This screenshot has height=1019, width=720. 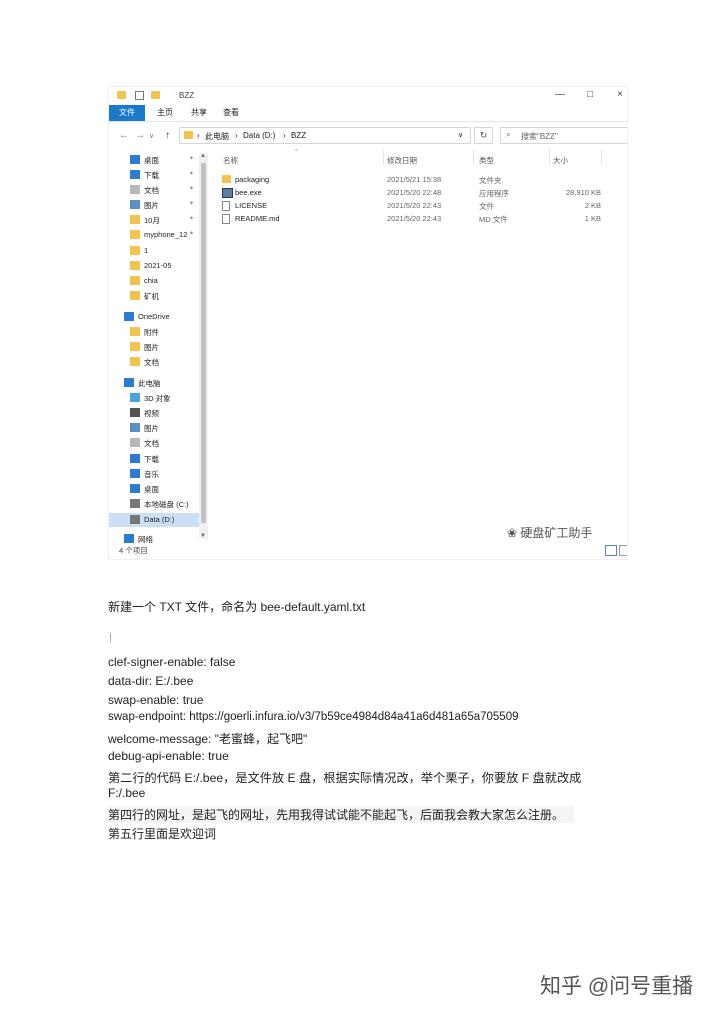 I want to click on wechat-icon: ❀, so click(x=514, y=533).